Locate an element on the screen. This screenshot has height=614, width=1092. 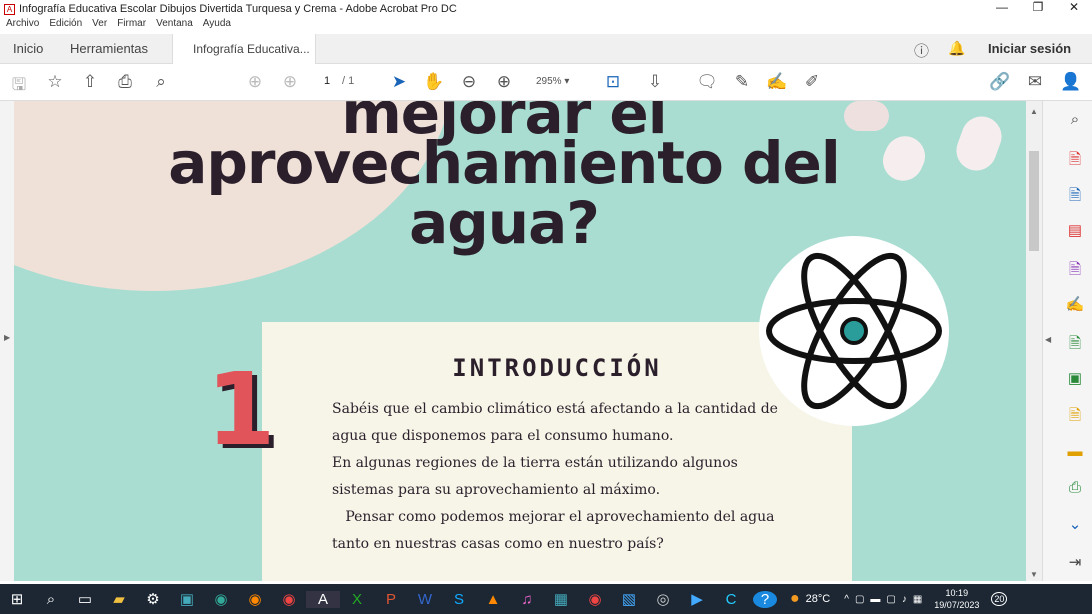
fit-page-icon: ⊡ is located at coordinates (613, 82).